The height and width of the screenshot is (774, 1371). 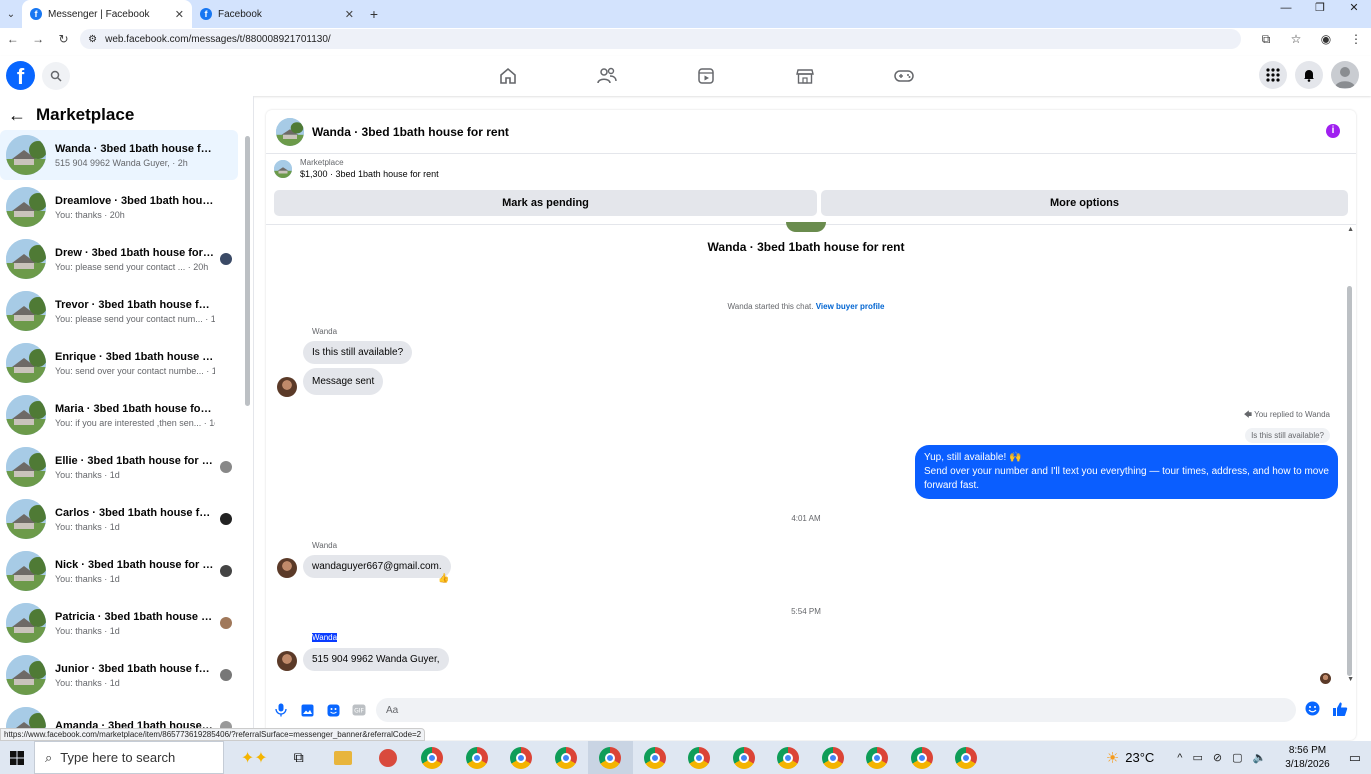 I want to click on scroll-down-icon: ▼, so click(x=1350, y=679).